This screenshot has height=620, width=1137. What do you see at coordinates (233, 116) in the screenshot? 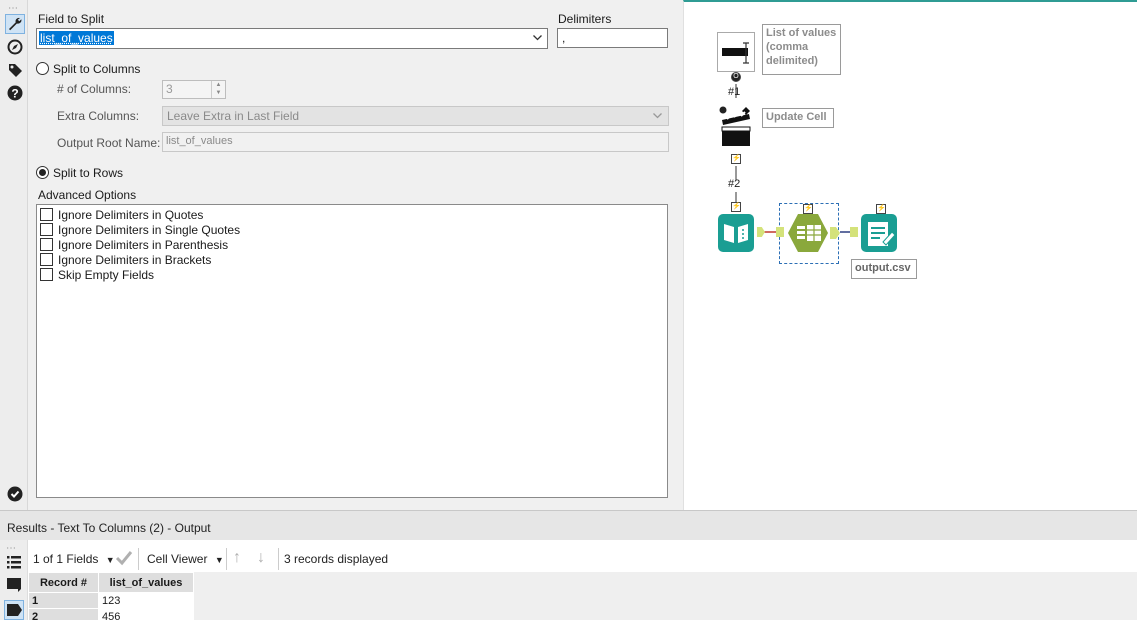
I see `extra-columns-value: Leave Extra in Last Field` at bounding box center [233, 116].